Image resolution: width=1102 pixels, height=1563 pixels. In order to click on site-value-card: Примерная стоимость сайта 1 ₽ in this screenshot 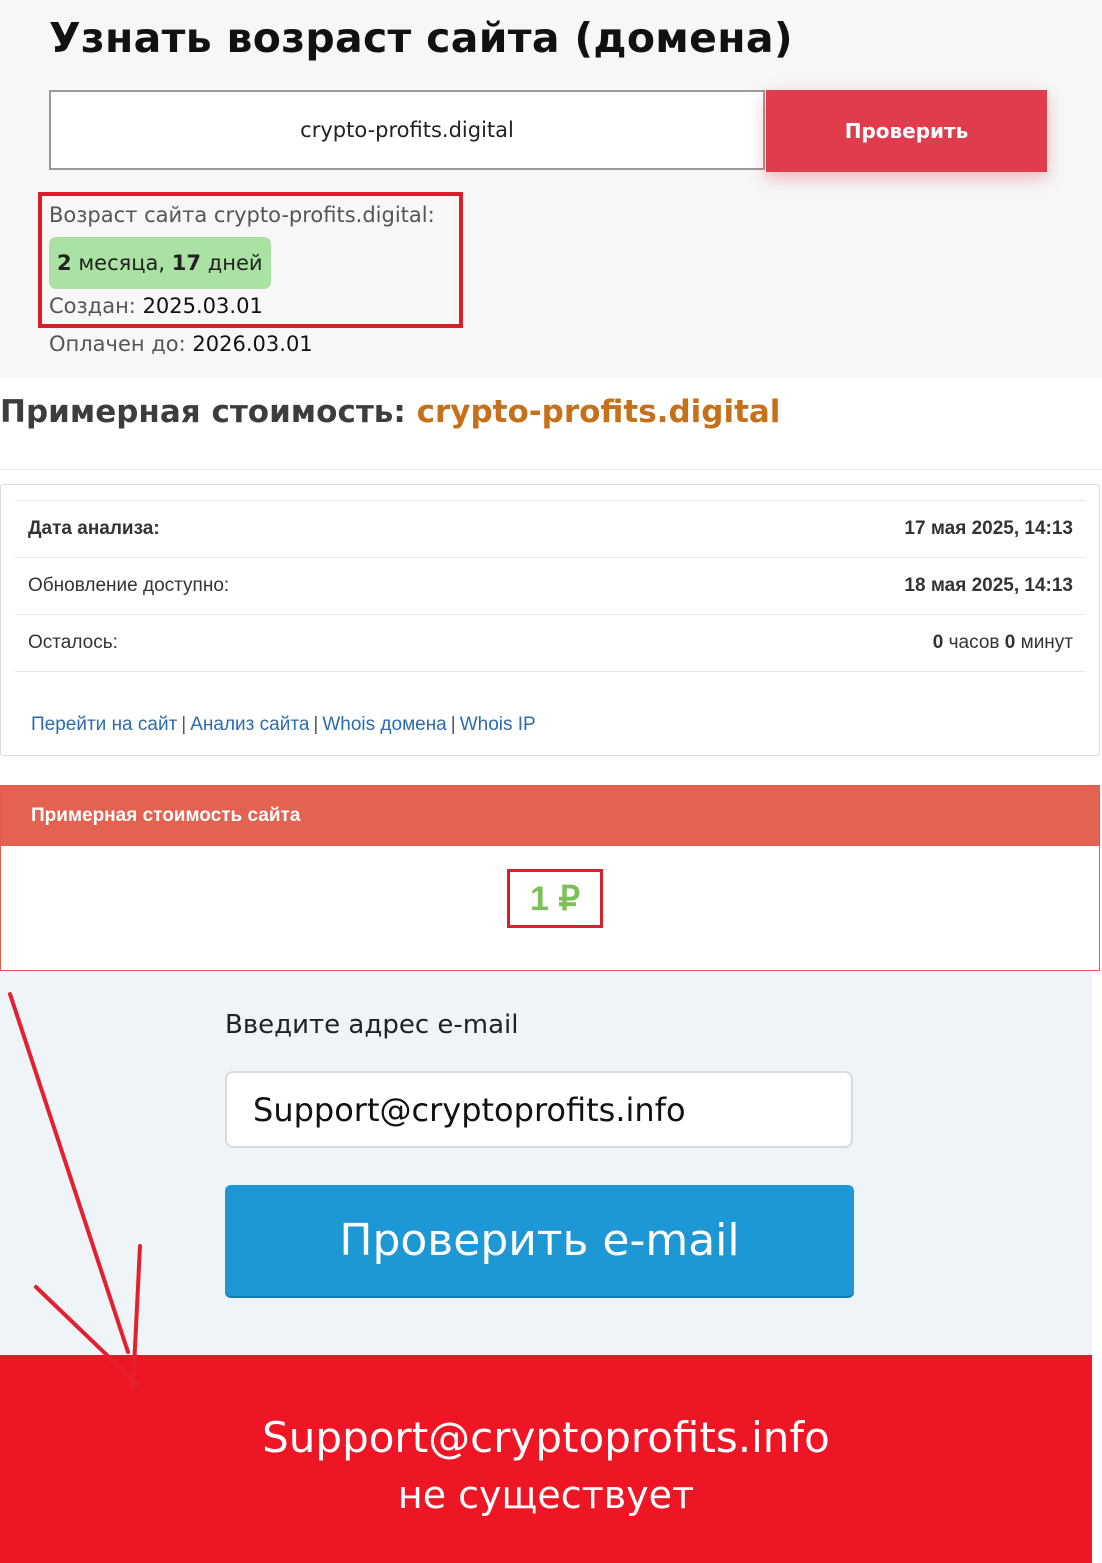, I will do `click(550, 878)`.